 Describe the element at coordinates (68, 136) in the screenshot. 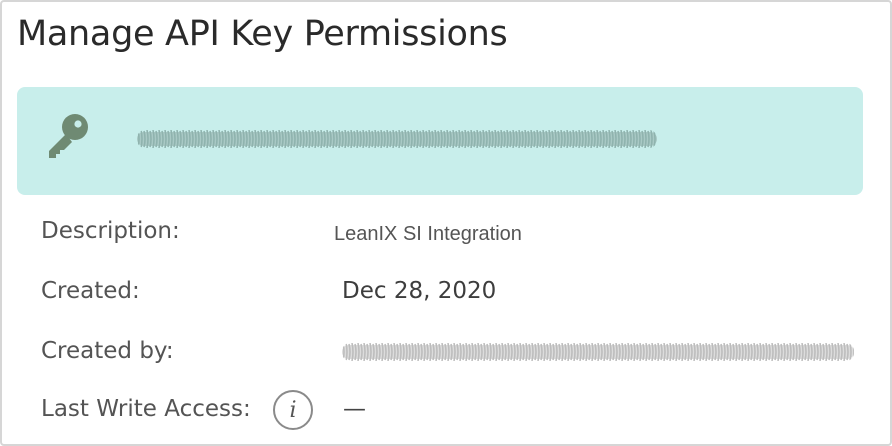

I see `key-icon` at that location.